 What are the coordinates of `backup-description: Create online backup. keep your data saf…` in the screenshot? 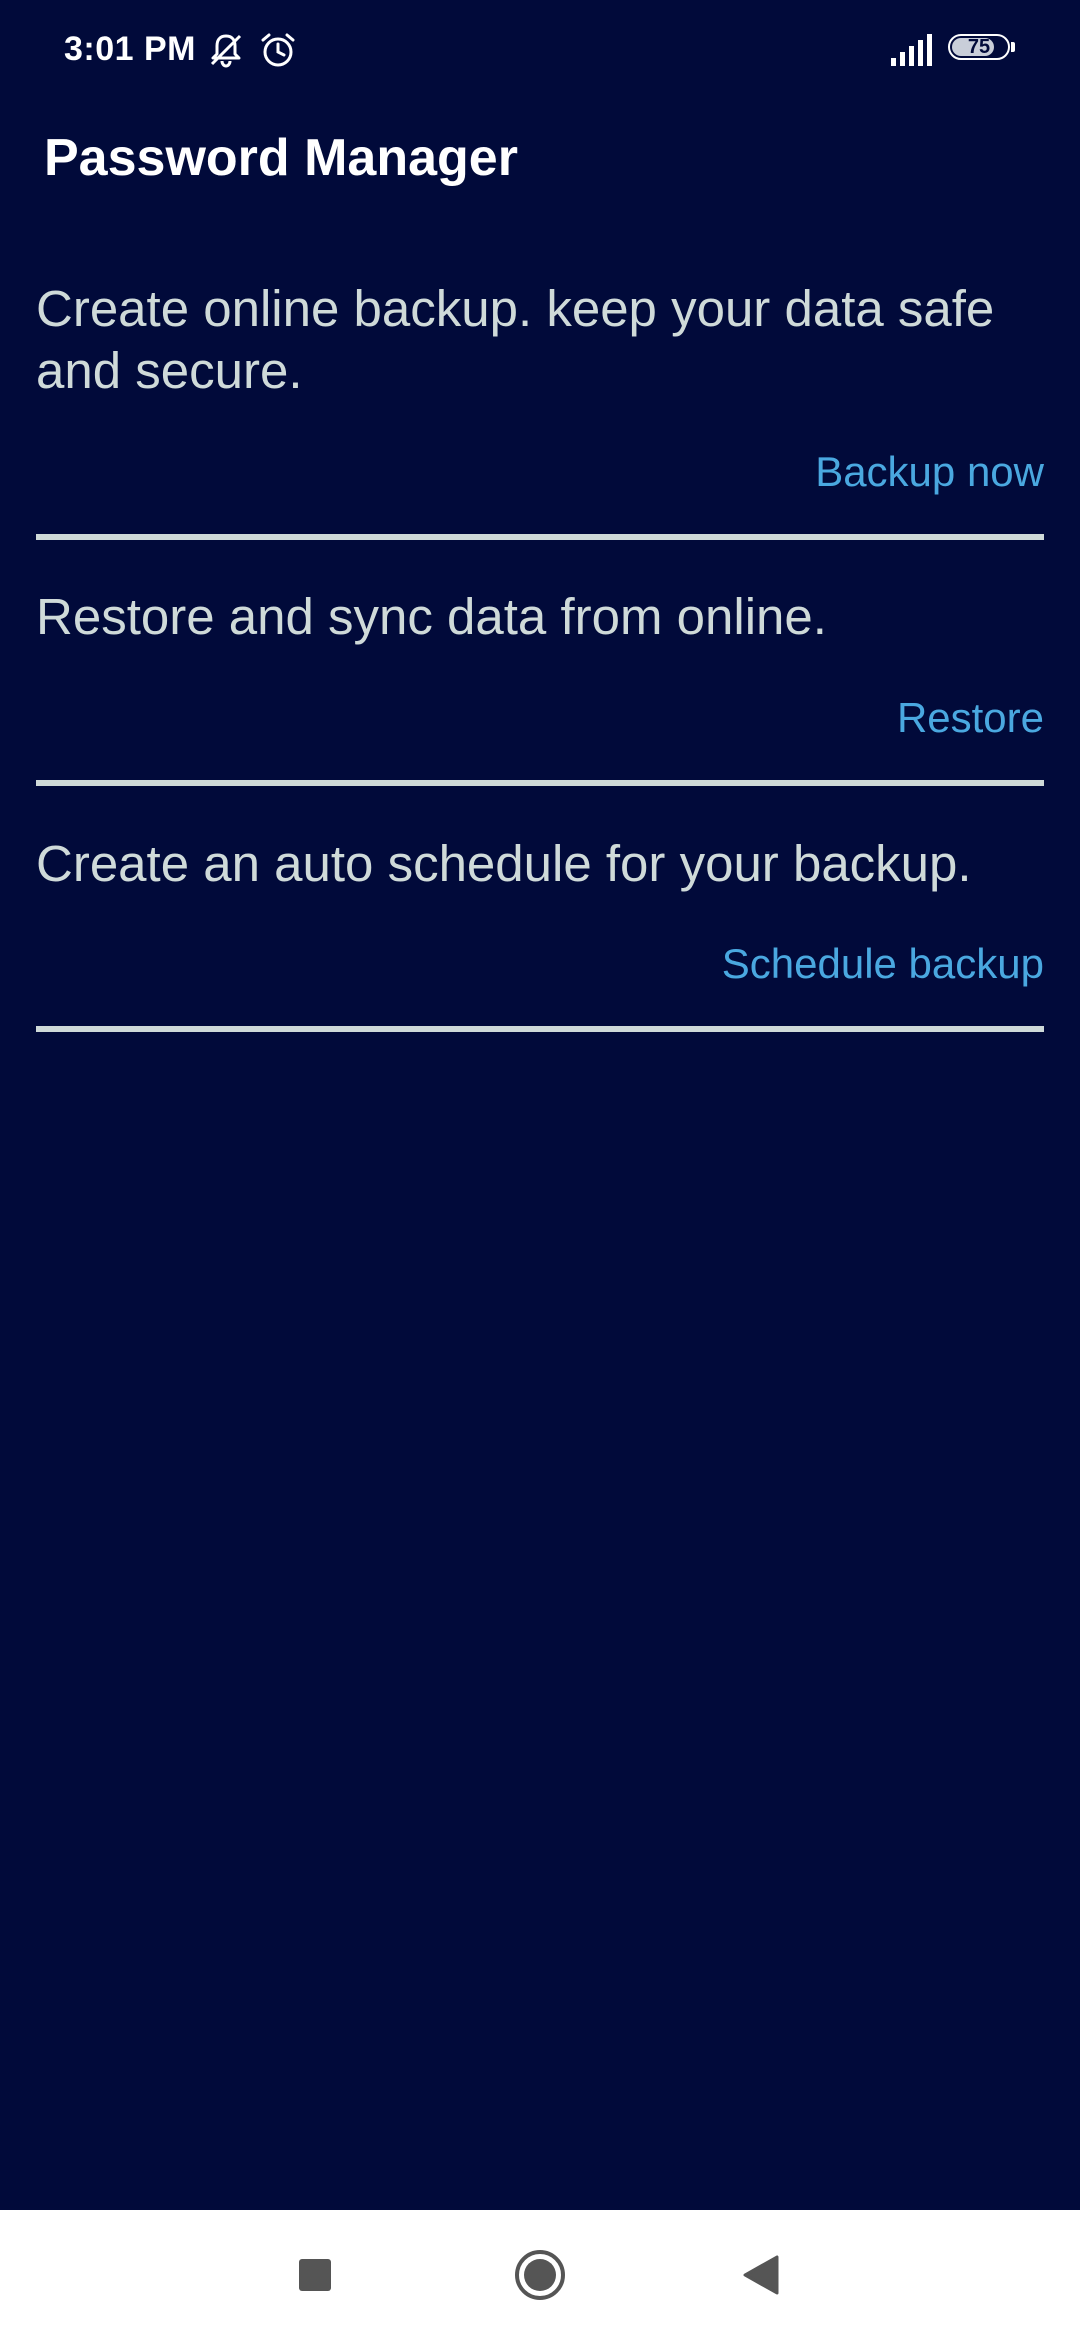 It's located at (515, 339).